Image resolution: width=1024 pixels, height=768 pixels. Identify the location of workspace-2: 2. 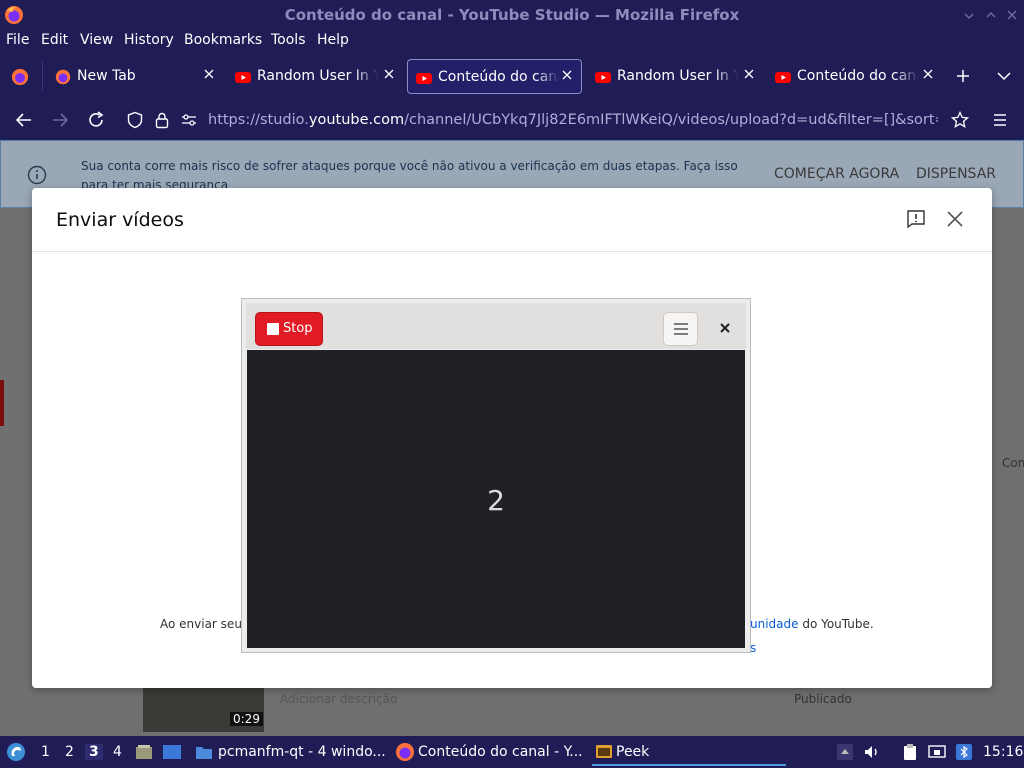
(69, 752).